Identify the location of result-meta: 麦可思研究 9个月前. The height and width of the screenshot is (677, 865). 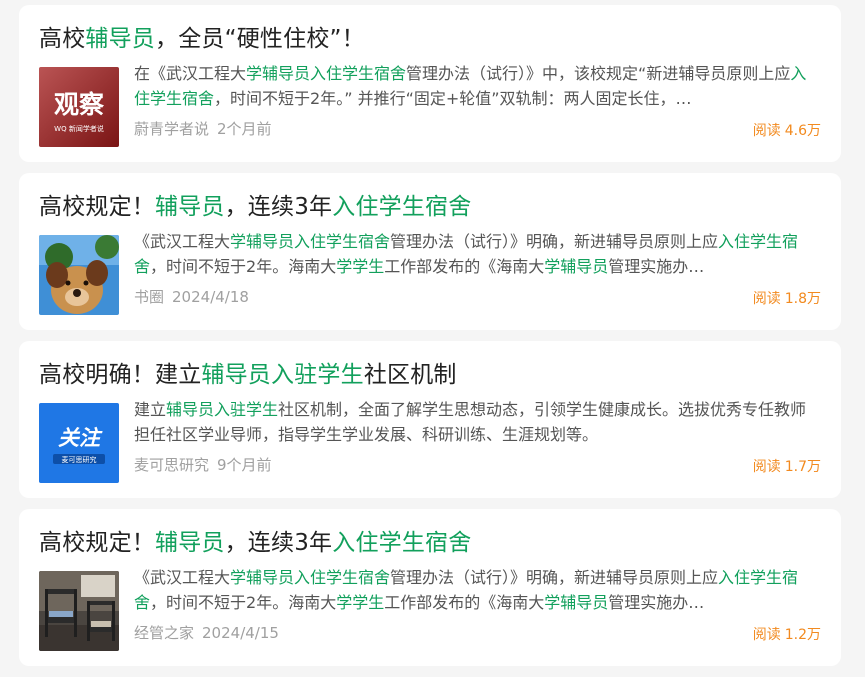
(203, 464).